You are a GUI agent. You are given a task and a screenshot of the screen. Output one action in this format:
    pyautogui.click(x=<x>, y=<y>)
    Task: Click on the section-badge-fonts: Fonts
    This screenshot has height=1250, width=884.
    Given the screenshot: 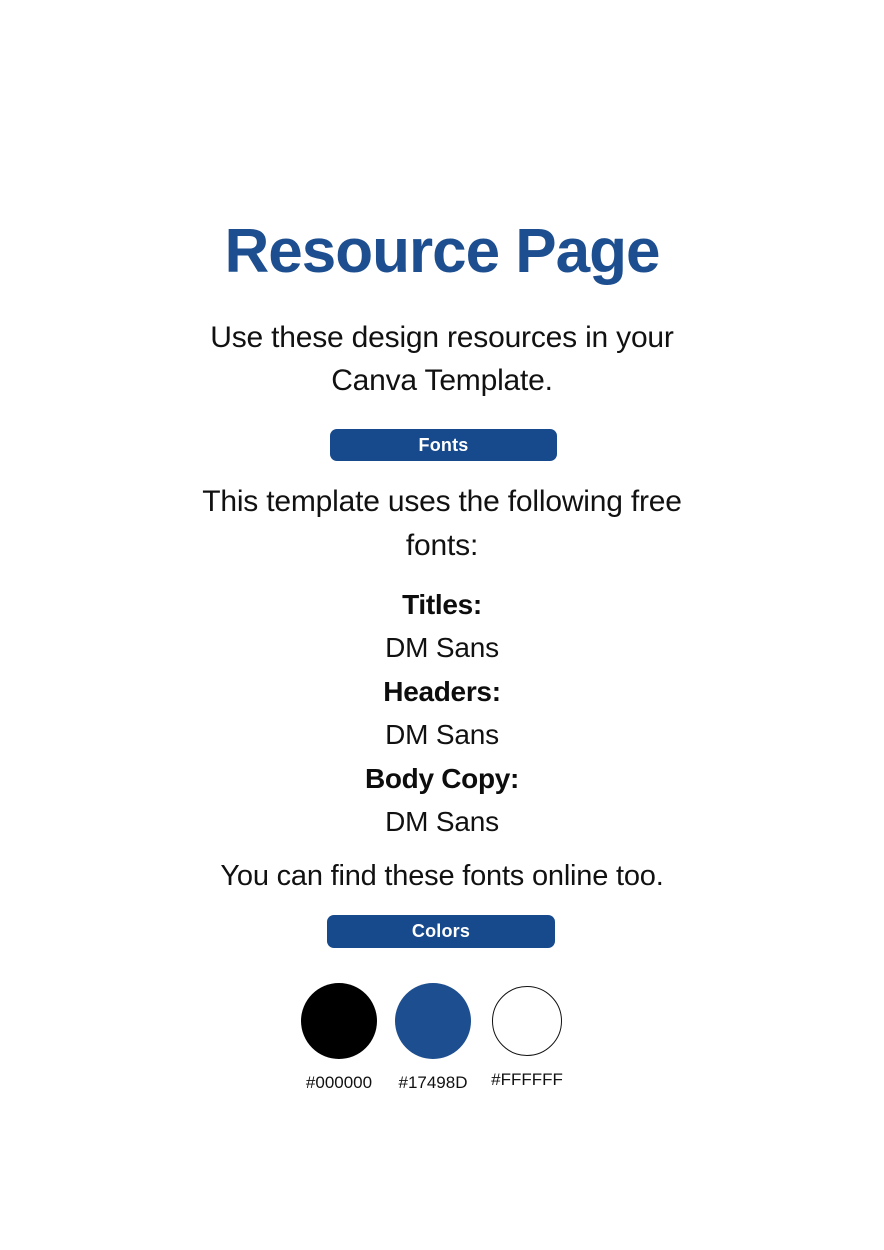 What is the action you would take?
    pyautogui.click(x=443, y=445)
    